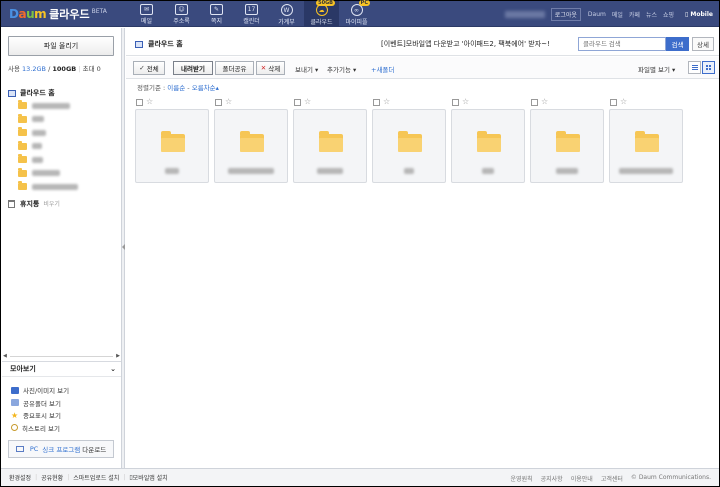  Describe the element at coordinates (96, 477) in the screenshot. I see `footer-smart-upload-link: 스마트업로드 설치` at that location.